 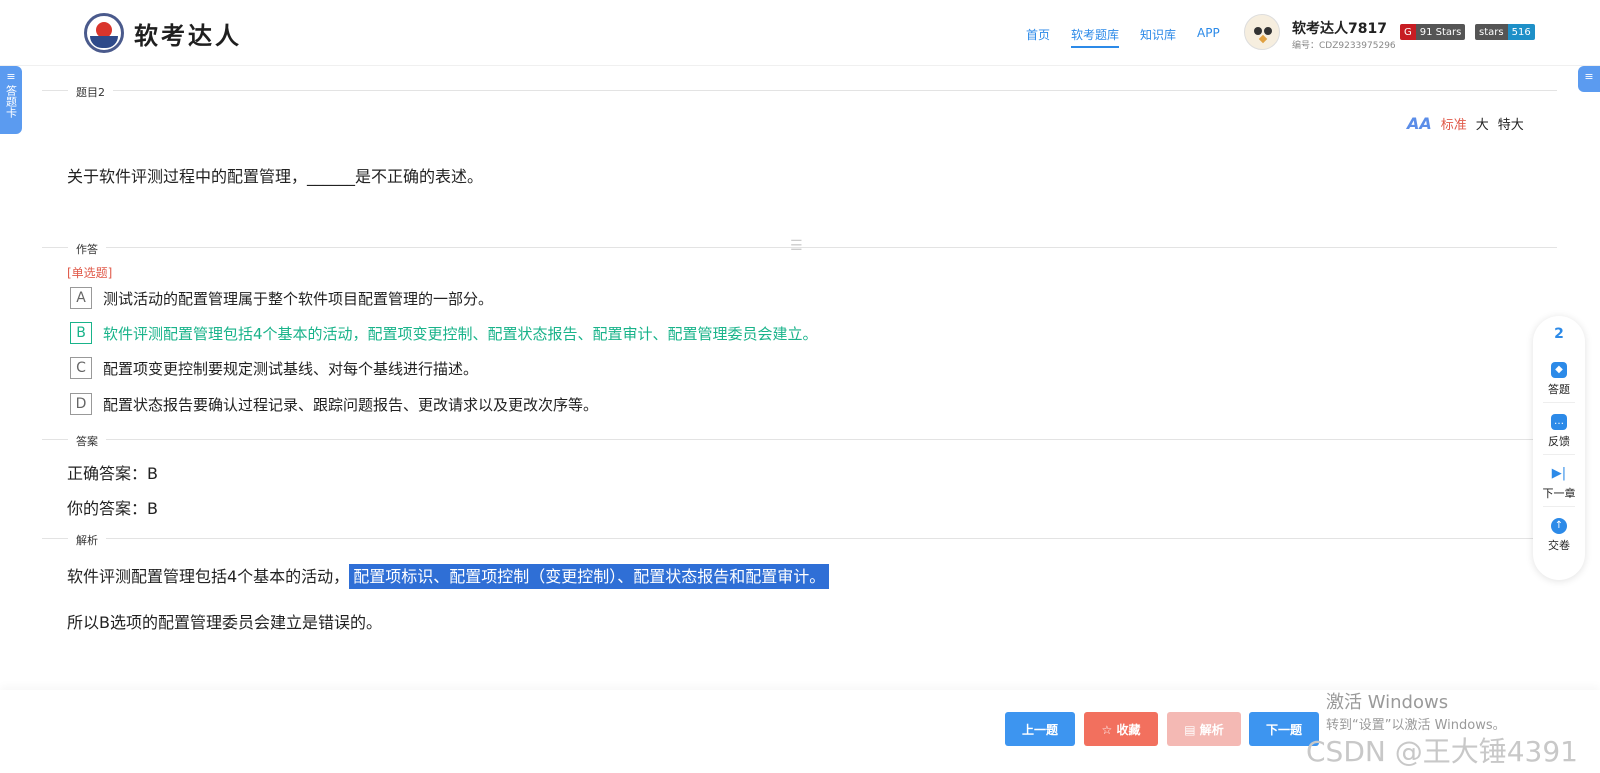 I want to click on analysis-line-2: 所以B选项的配置管理委员会建立是错误的。, so click(x=224, y=622).